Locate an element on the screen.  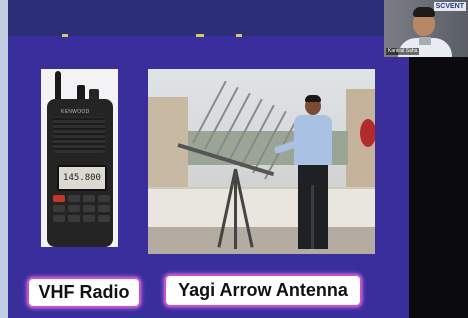
radio-lcd-display: 145.800 is located at coordinates (82, 178).